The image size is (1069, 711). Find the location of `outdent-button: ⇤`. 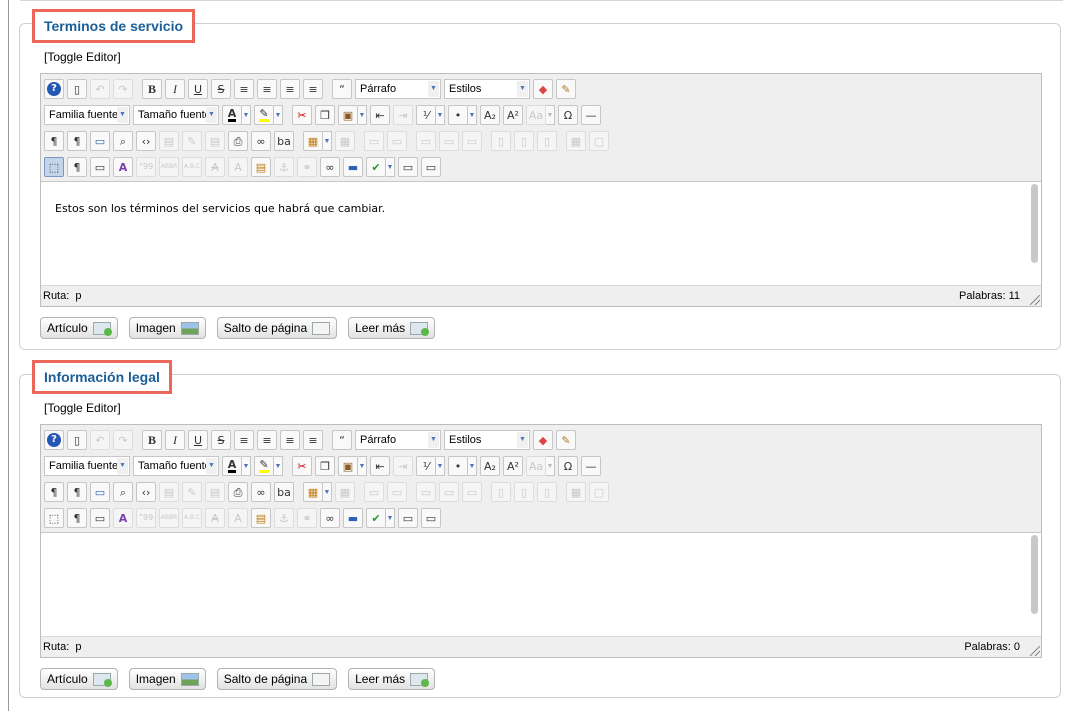

outdent-button: ⇤ is located at coordinates (380, 115).